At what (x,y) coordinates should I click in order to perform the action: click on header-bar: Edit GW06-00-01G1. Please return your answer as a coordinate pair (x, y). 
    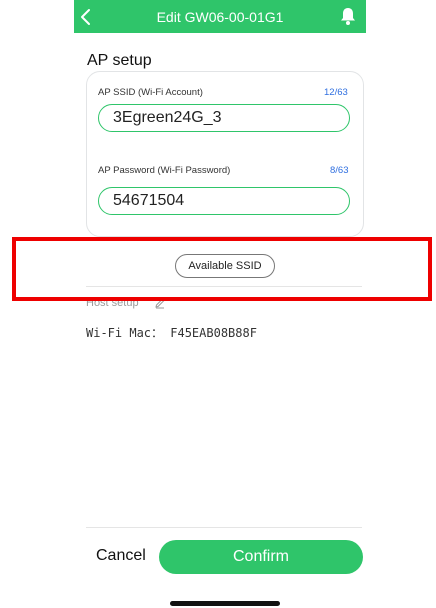
    Looking at the image, I should click on (220, 16).